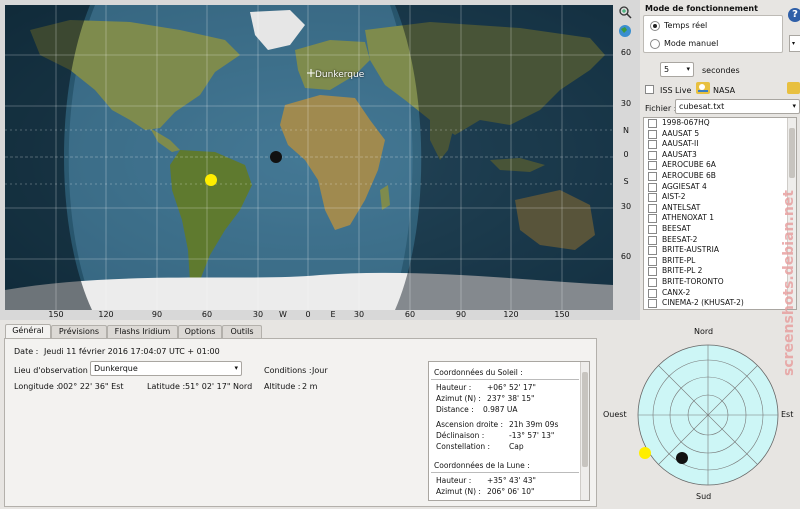 The width and height of the screenshot is (800, 509). I want to click on satellite-row: AEROCUBE 6A, so click(720, 165).